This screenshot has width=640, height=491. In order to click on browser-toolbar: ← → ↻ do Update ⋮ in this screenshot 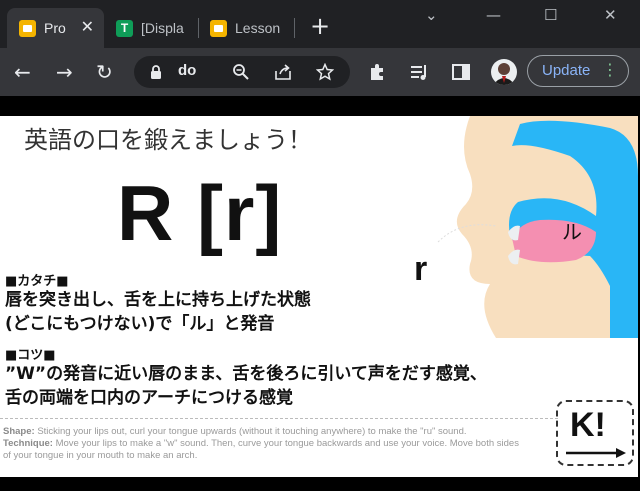, I will do `click(320, 72)`.